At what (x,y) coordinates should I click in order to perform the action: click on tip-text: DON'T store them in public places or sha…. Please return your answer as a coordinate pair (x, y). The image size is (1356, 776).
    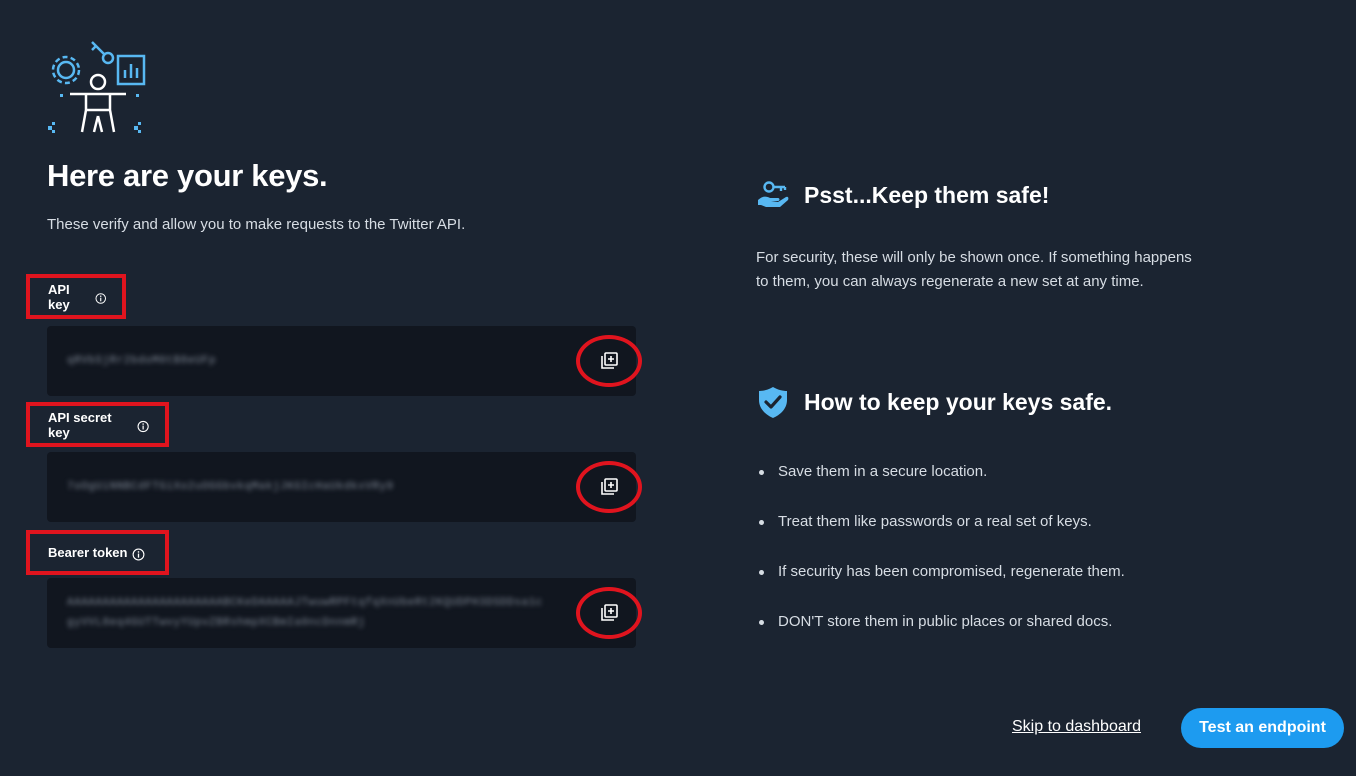
    Looking at the image, I should click on (945, 621).